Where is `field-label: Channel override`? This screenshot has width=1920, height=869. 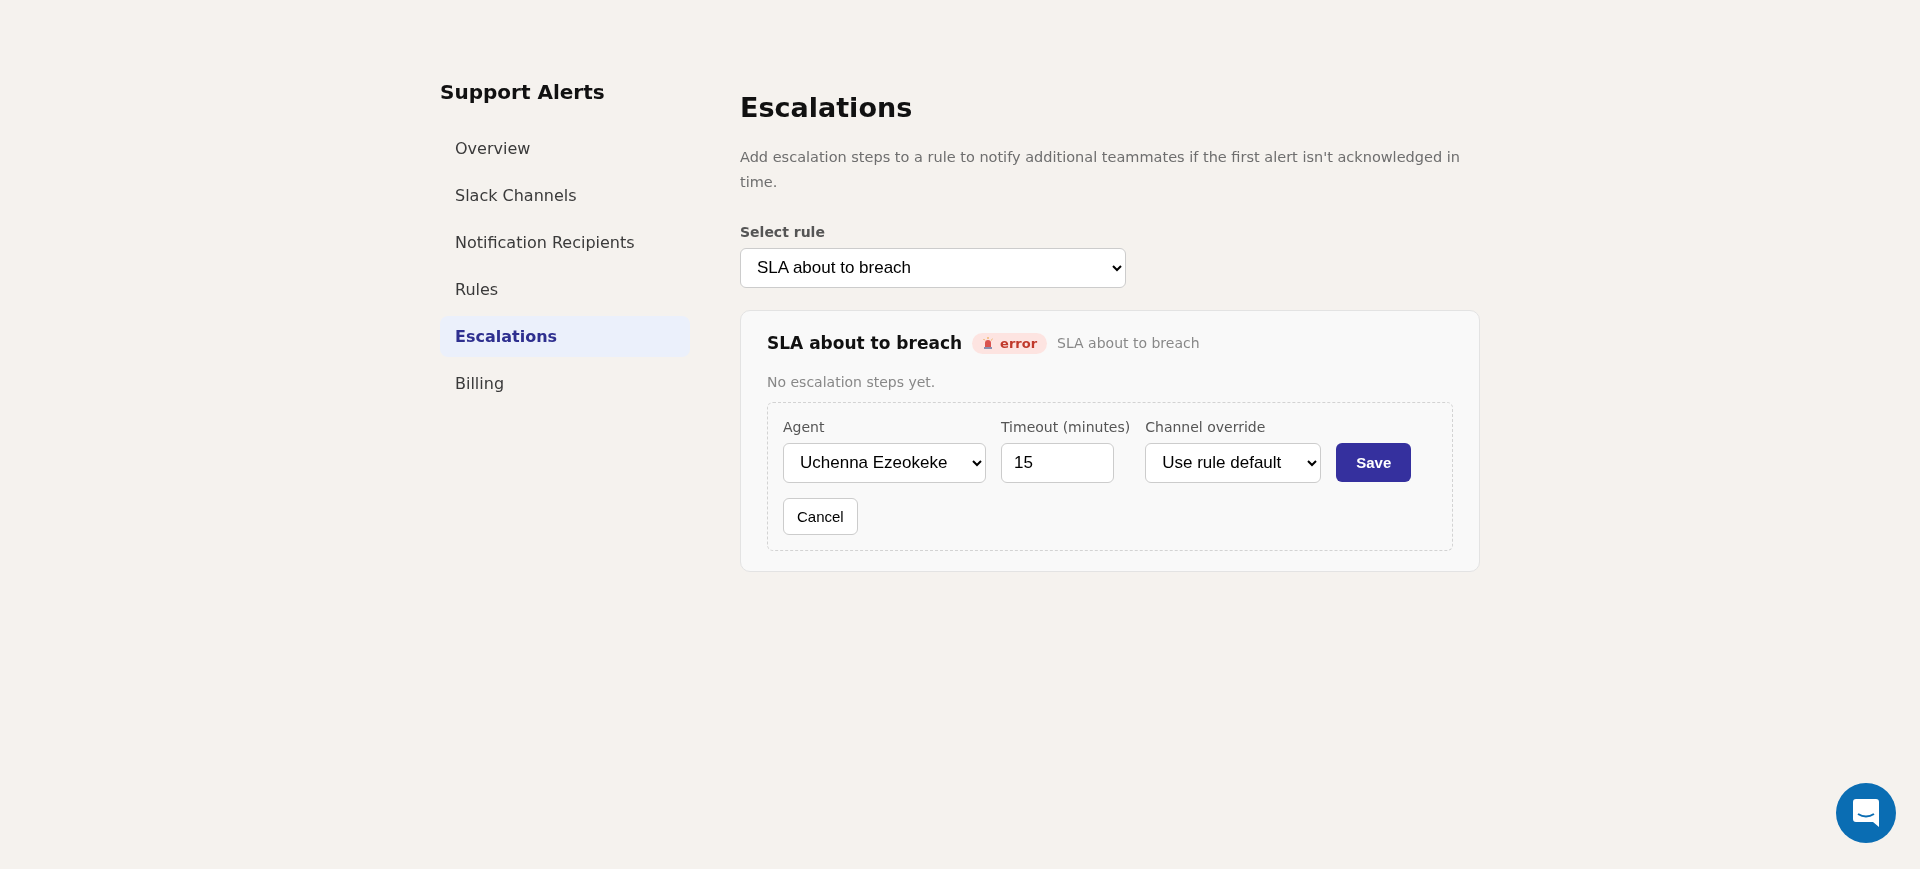
field-label: Channel override is located at coordinates (1206, 426).